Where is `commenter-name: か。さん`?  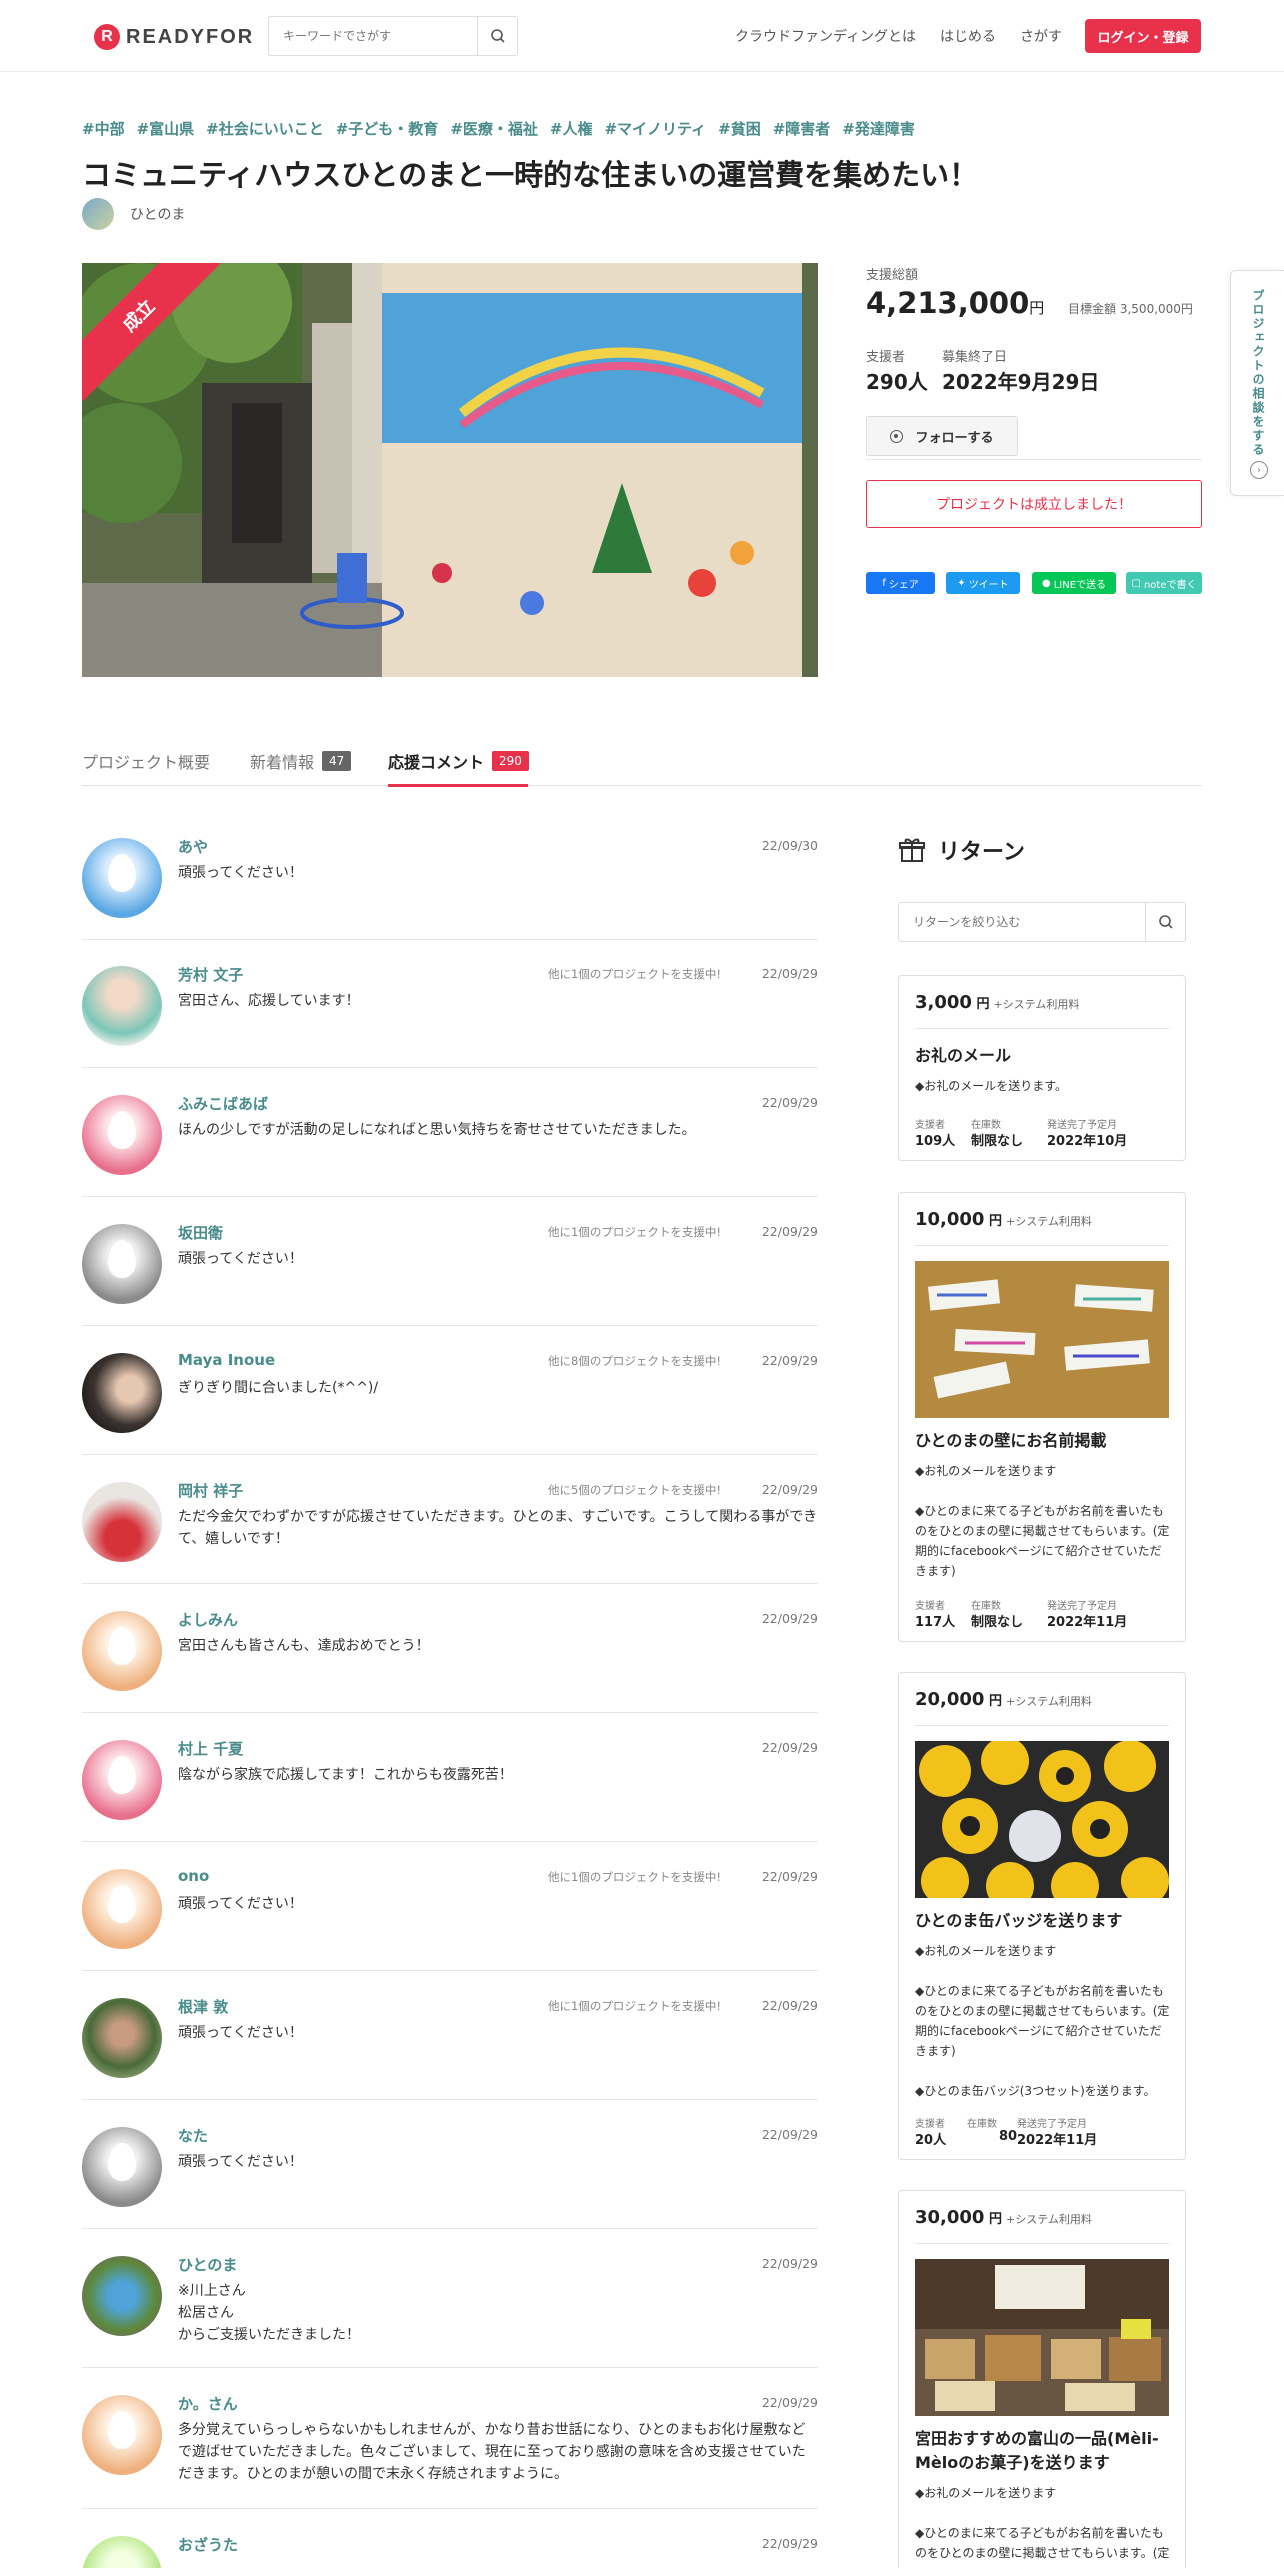 commenter-name: か。さん is located at coordinates (208, 2403).